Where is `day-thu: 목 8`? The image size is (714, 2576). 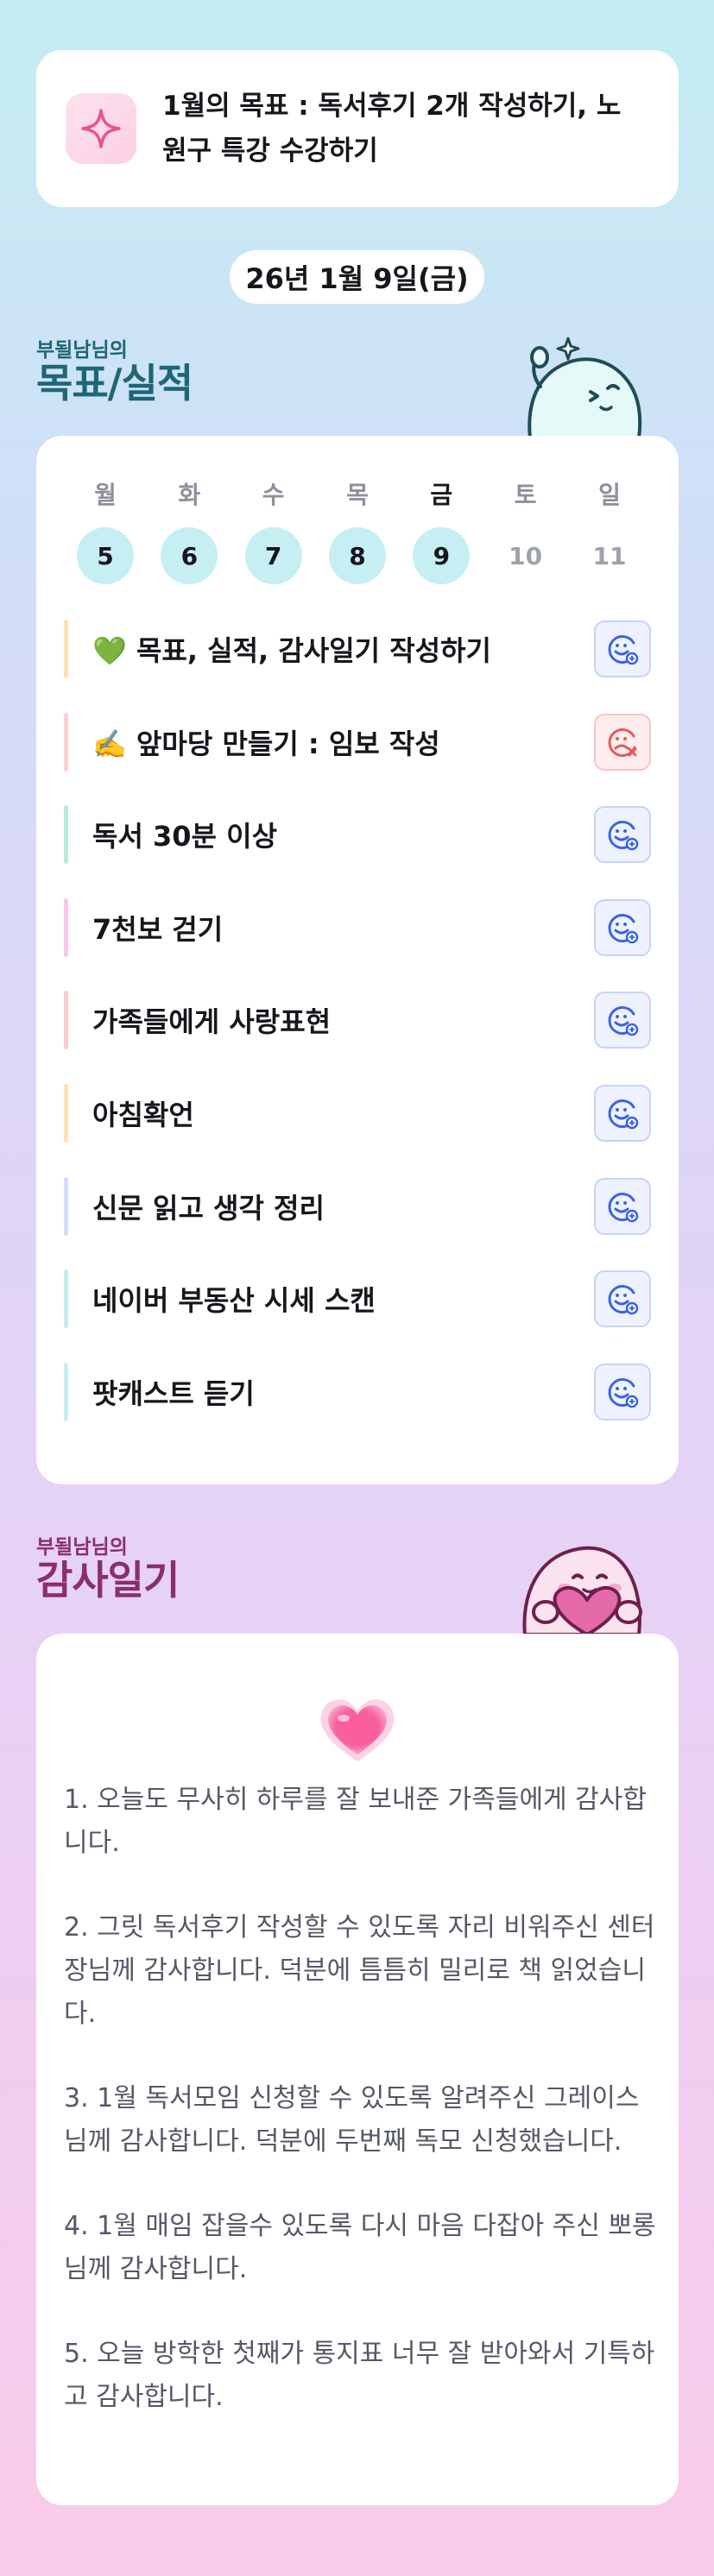 day-thu: 목 8 is located at coordinates (357, 531).